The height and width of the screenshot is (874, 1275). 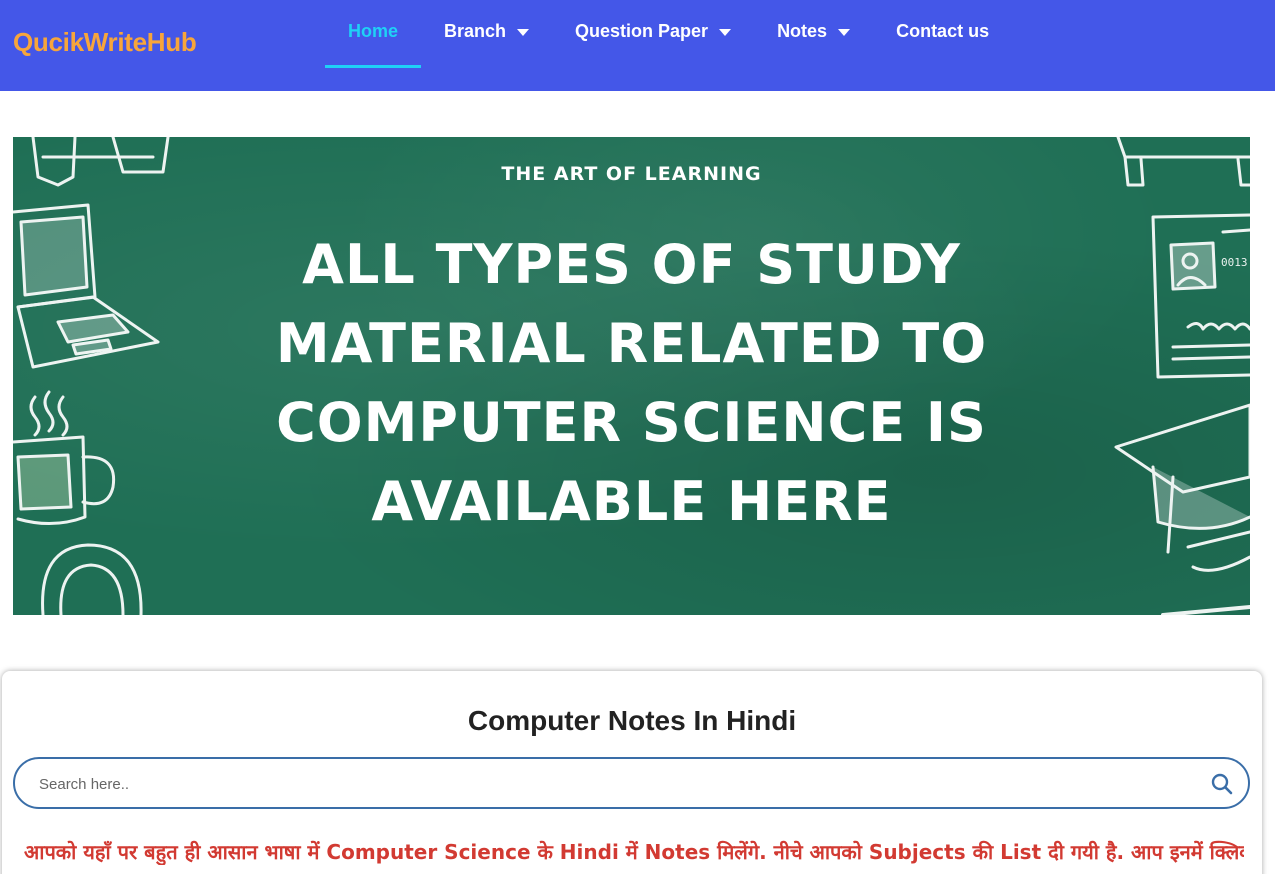 What do you see at coordinates (802, 30) in the screenshot?
I see `nav-notes-label: Notes` at bounding box center [802, 30].